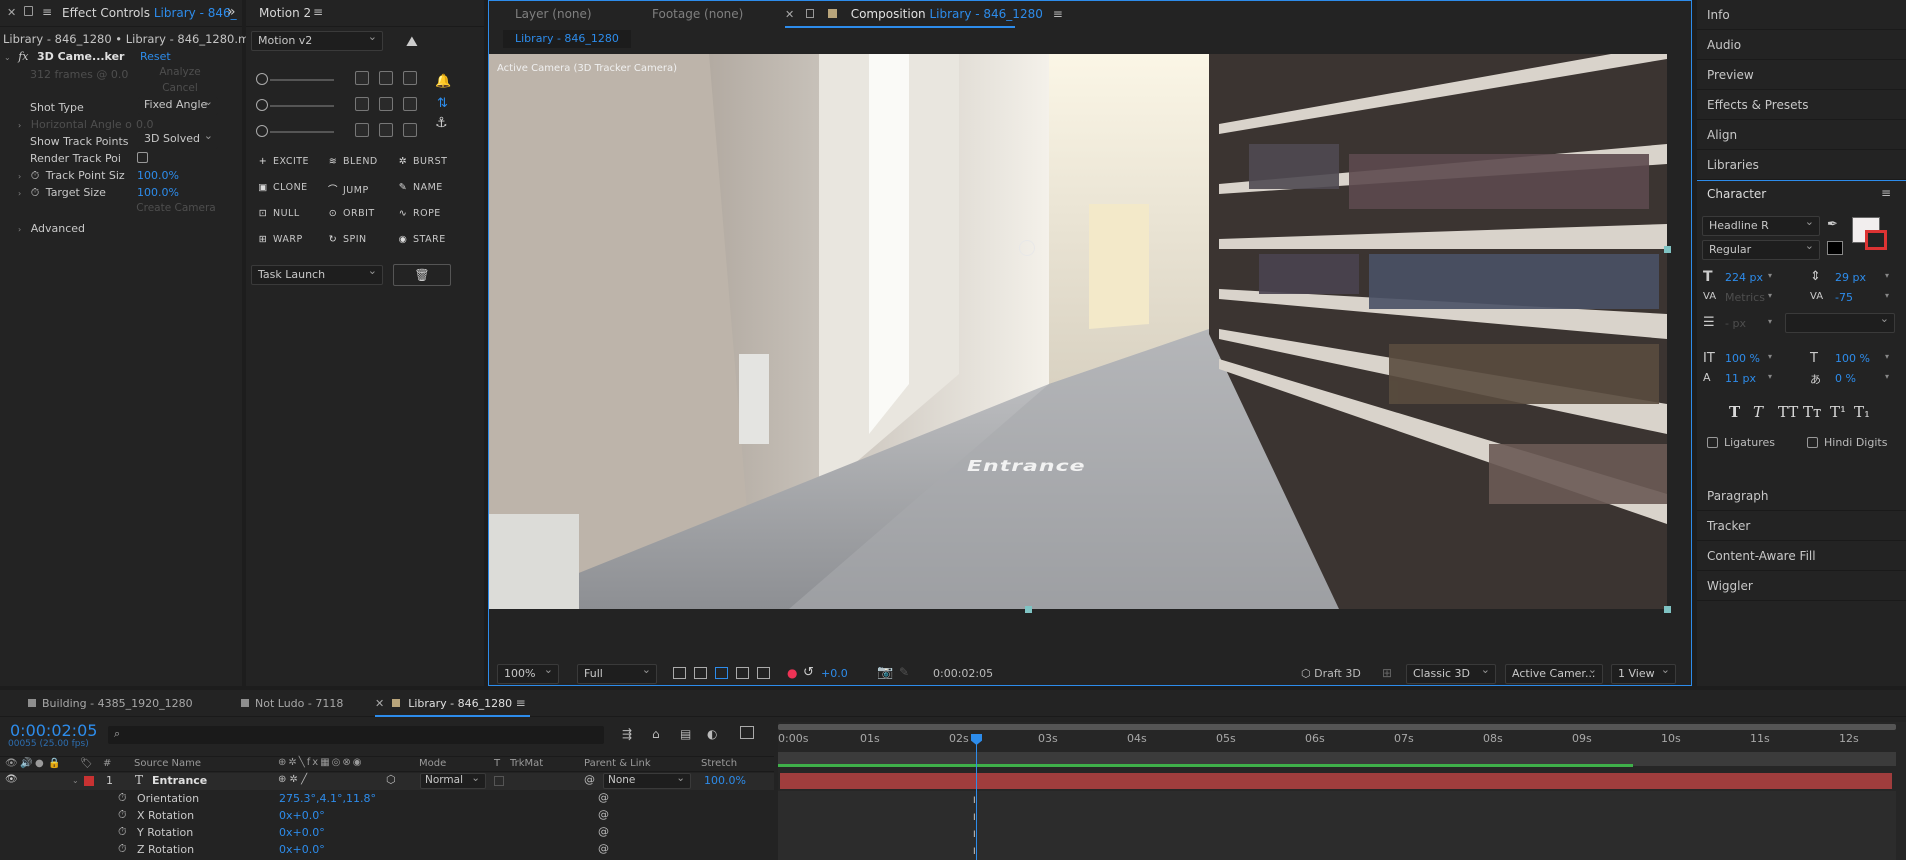 Image resolution: width=1906 pixels, height=860 pixels. What do you see at coordinates (1812, 442) in the screenshot?
I see `hindi-digits-checkbox` at bounding box center [1812, 442].